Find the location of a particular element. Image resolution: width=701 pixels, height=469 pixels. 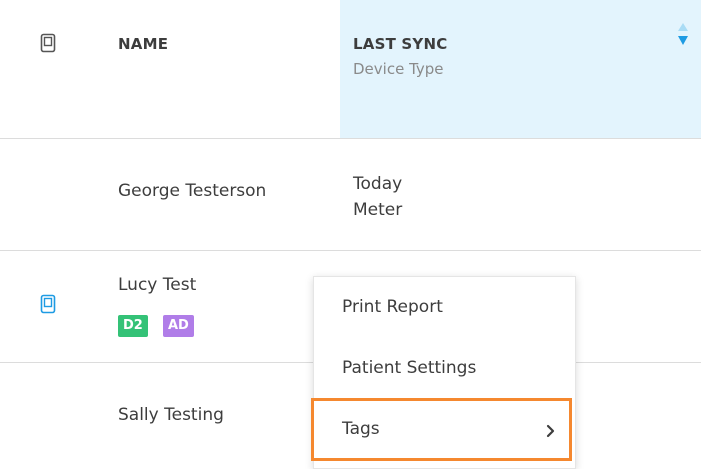

menu-item-label: Print Report is located at coordinates (392, 307).